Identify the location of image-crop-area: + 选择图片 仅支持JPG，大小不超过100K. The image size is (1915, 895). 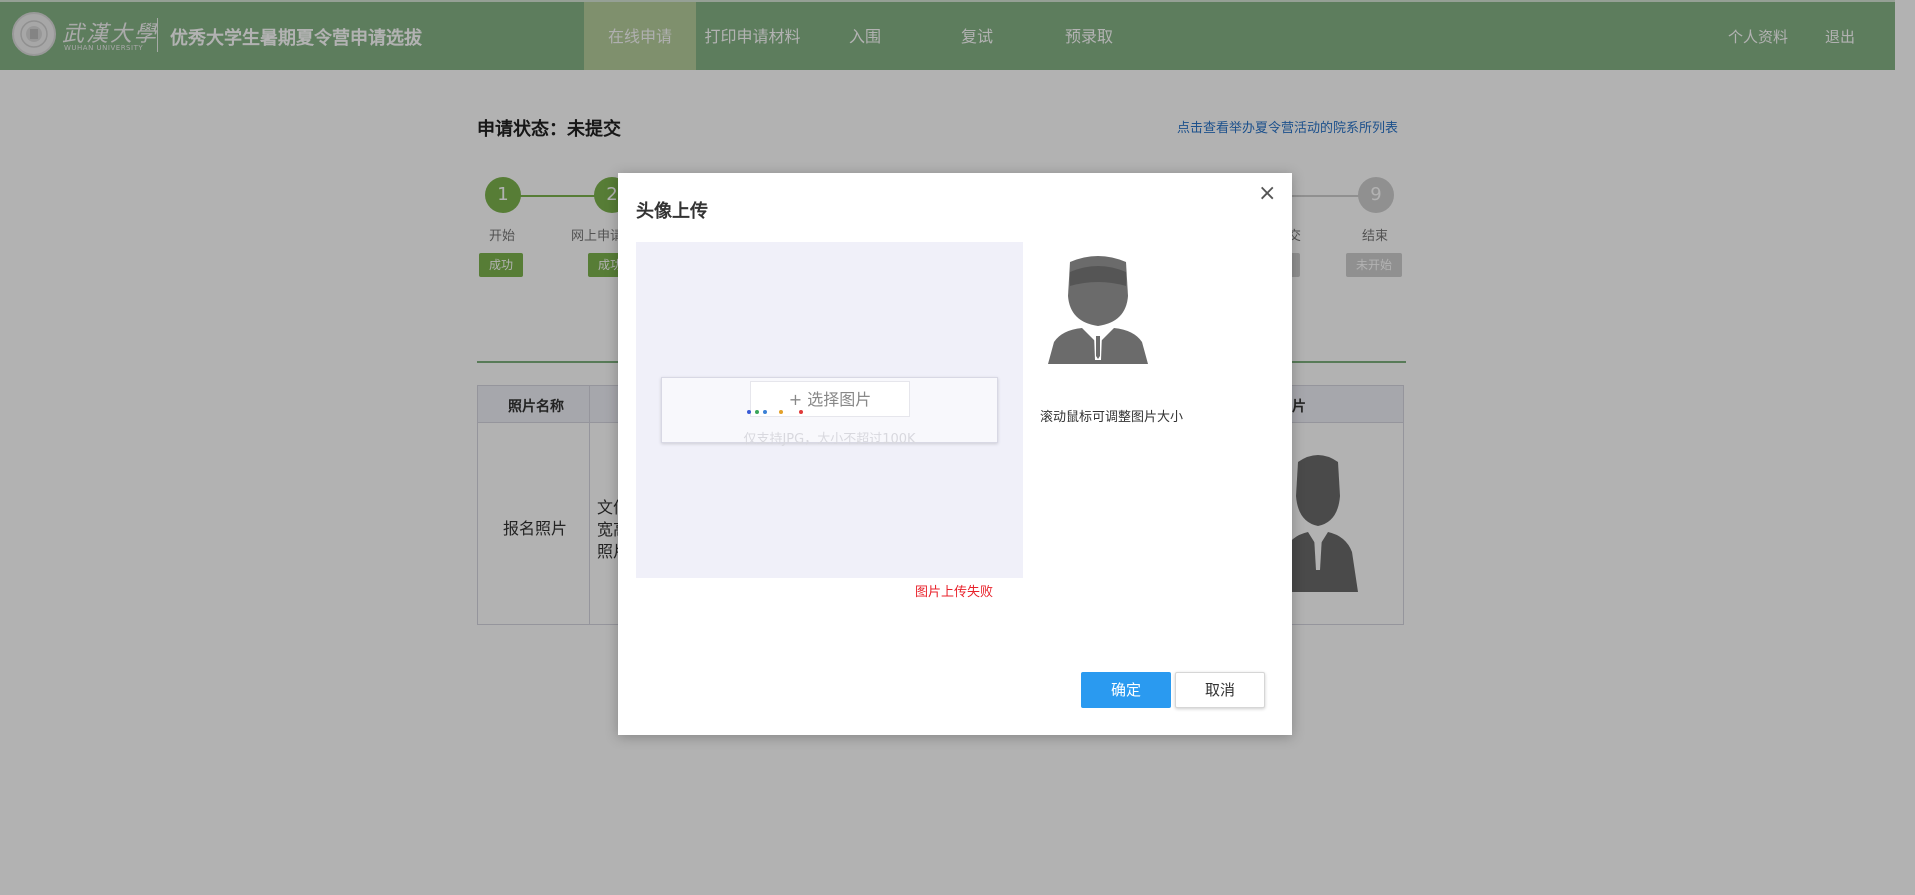
(829, 410).